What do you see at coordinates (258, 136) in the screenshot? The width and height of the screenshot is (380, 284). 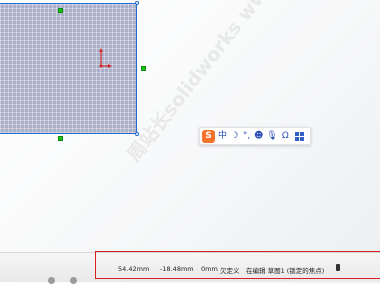 I see `emoji-icon: ☻` at bounding box center [258, 136].